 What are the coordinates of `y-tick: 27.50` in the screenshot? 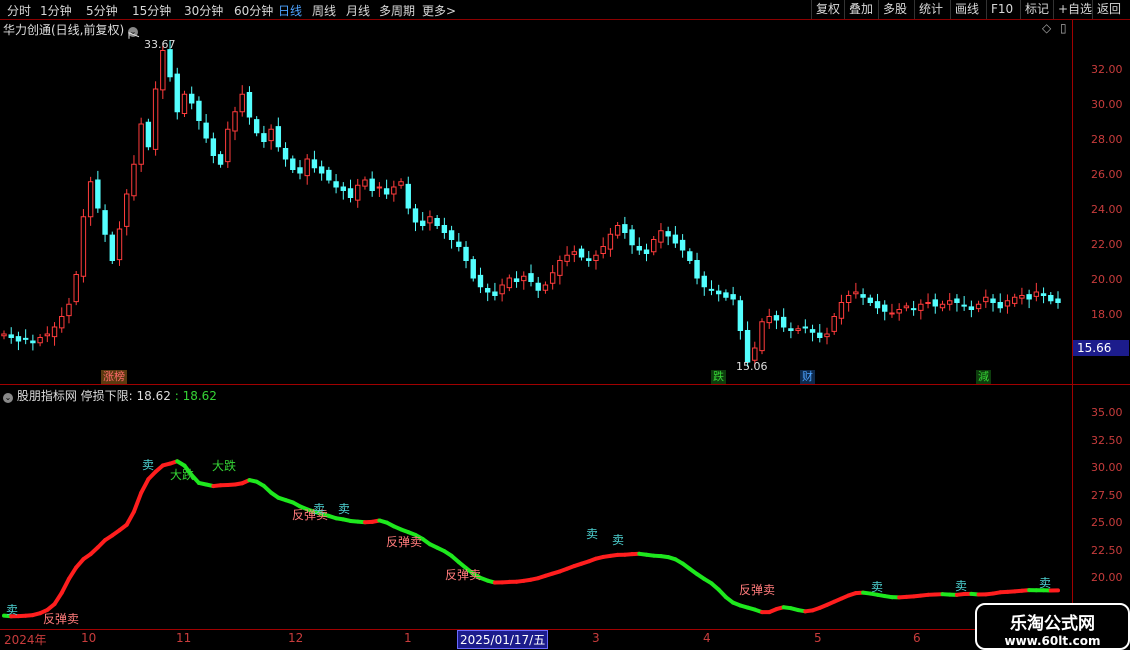 It's located at (1107, 495).